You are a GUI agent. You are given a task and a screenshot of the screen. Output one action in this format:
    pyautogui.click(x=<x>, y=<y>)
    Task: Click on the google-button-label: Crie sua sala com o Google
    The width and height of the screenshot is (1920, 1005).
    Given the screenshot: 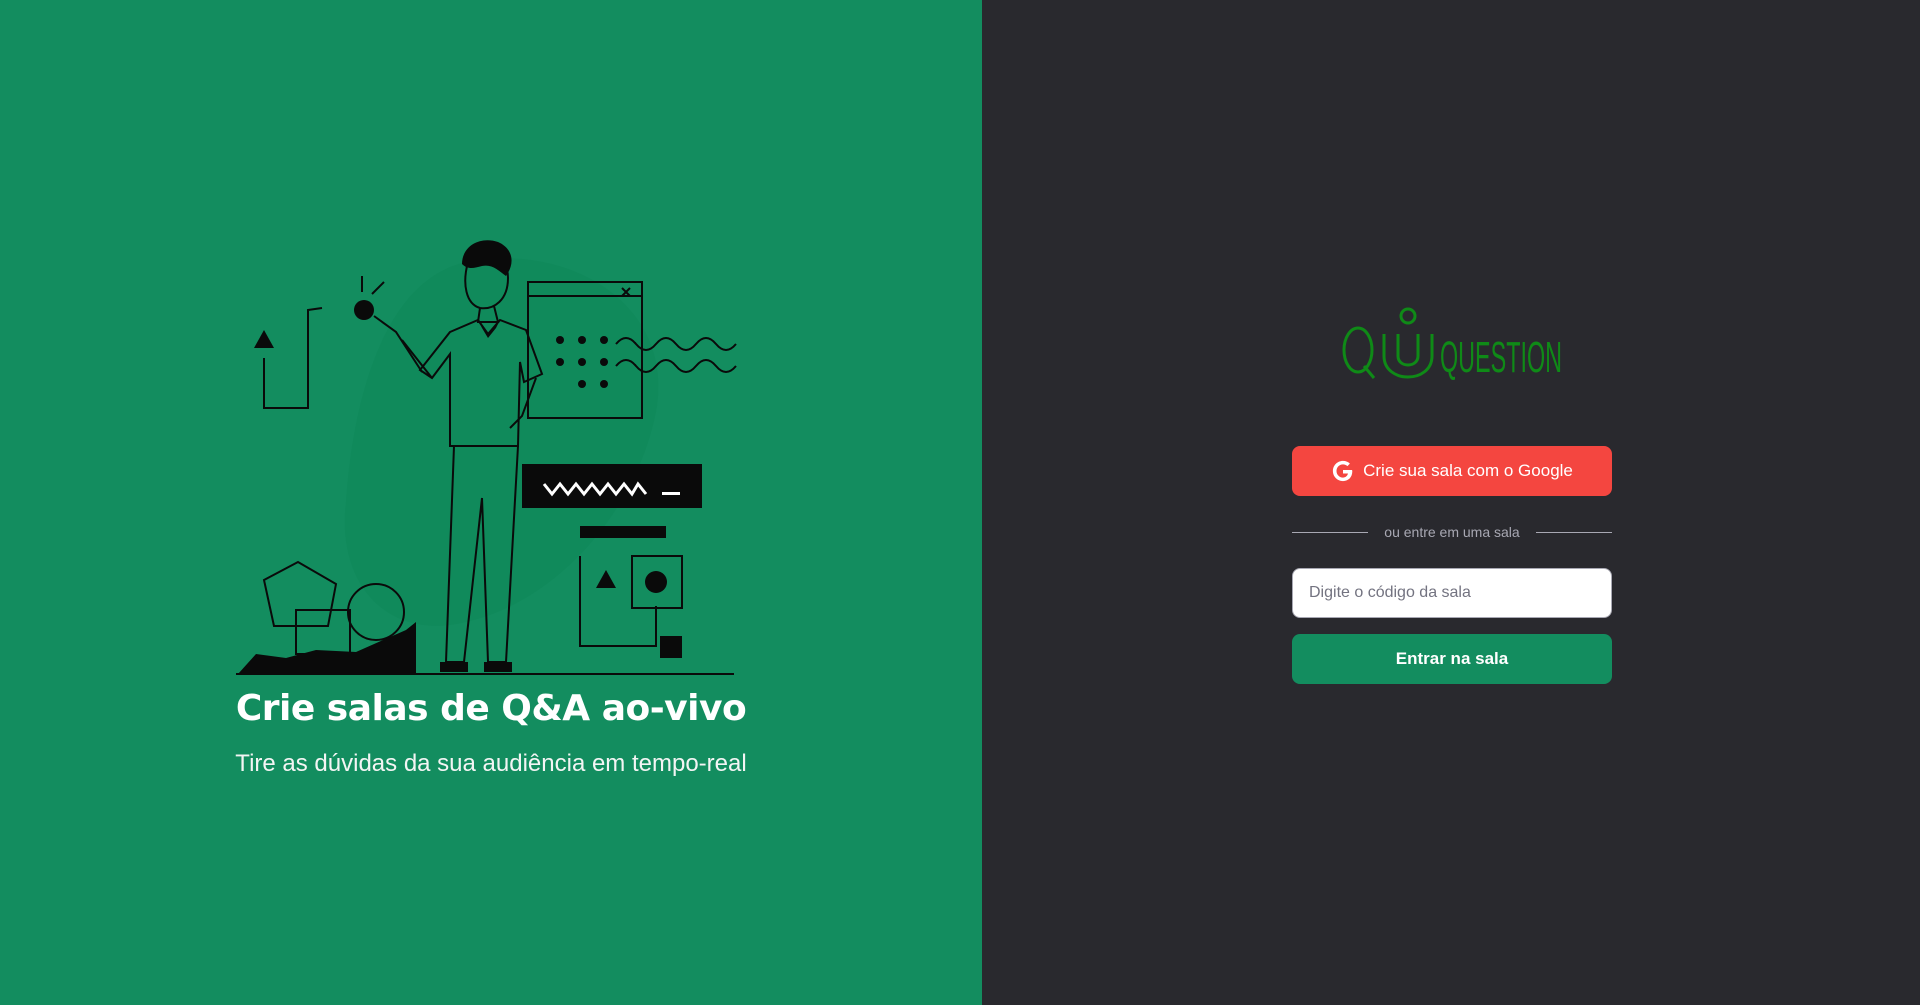 What is the action you would take?
    pyautogui.click(x=1468, y=470)
    